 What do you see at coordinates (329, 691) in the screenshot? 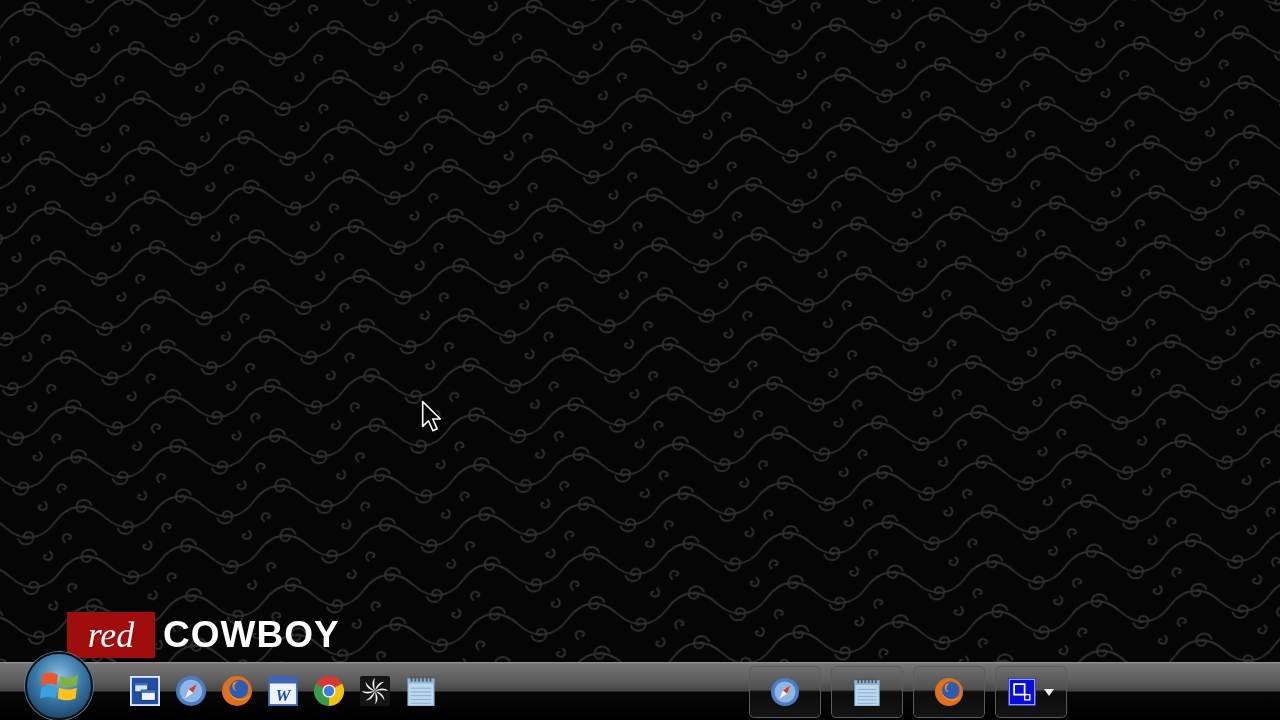
I see `segmented-ball-icon` at bounding box center [329, 691].